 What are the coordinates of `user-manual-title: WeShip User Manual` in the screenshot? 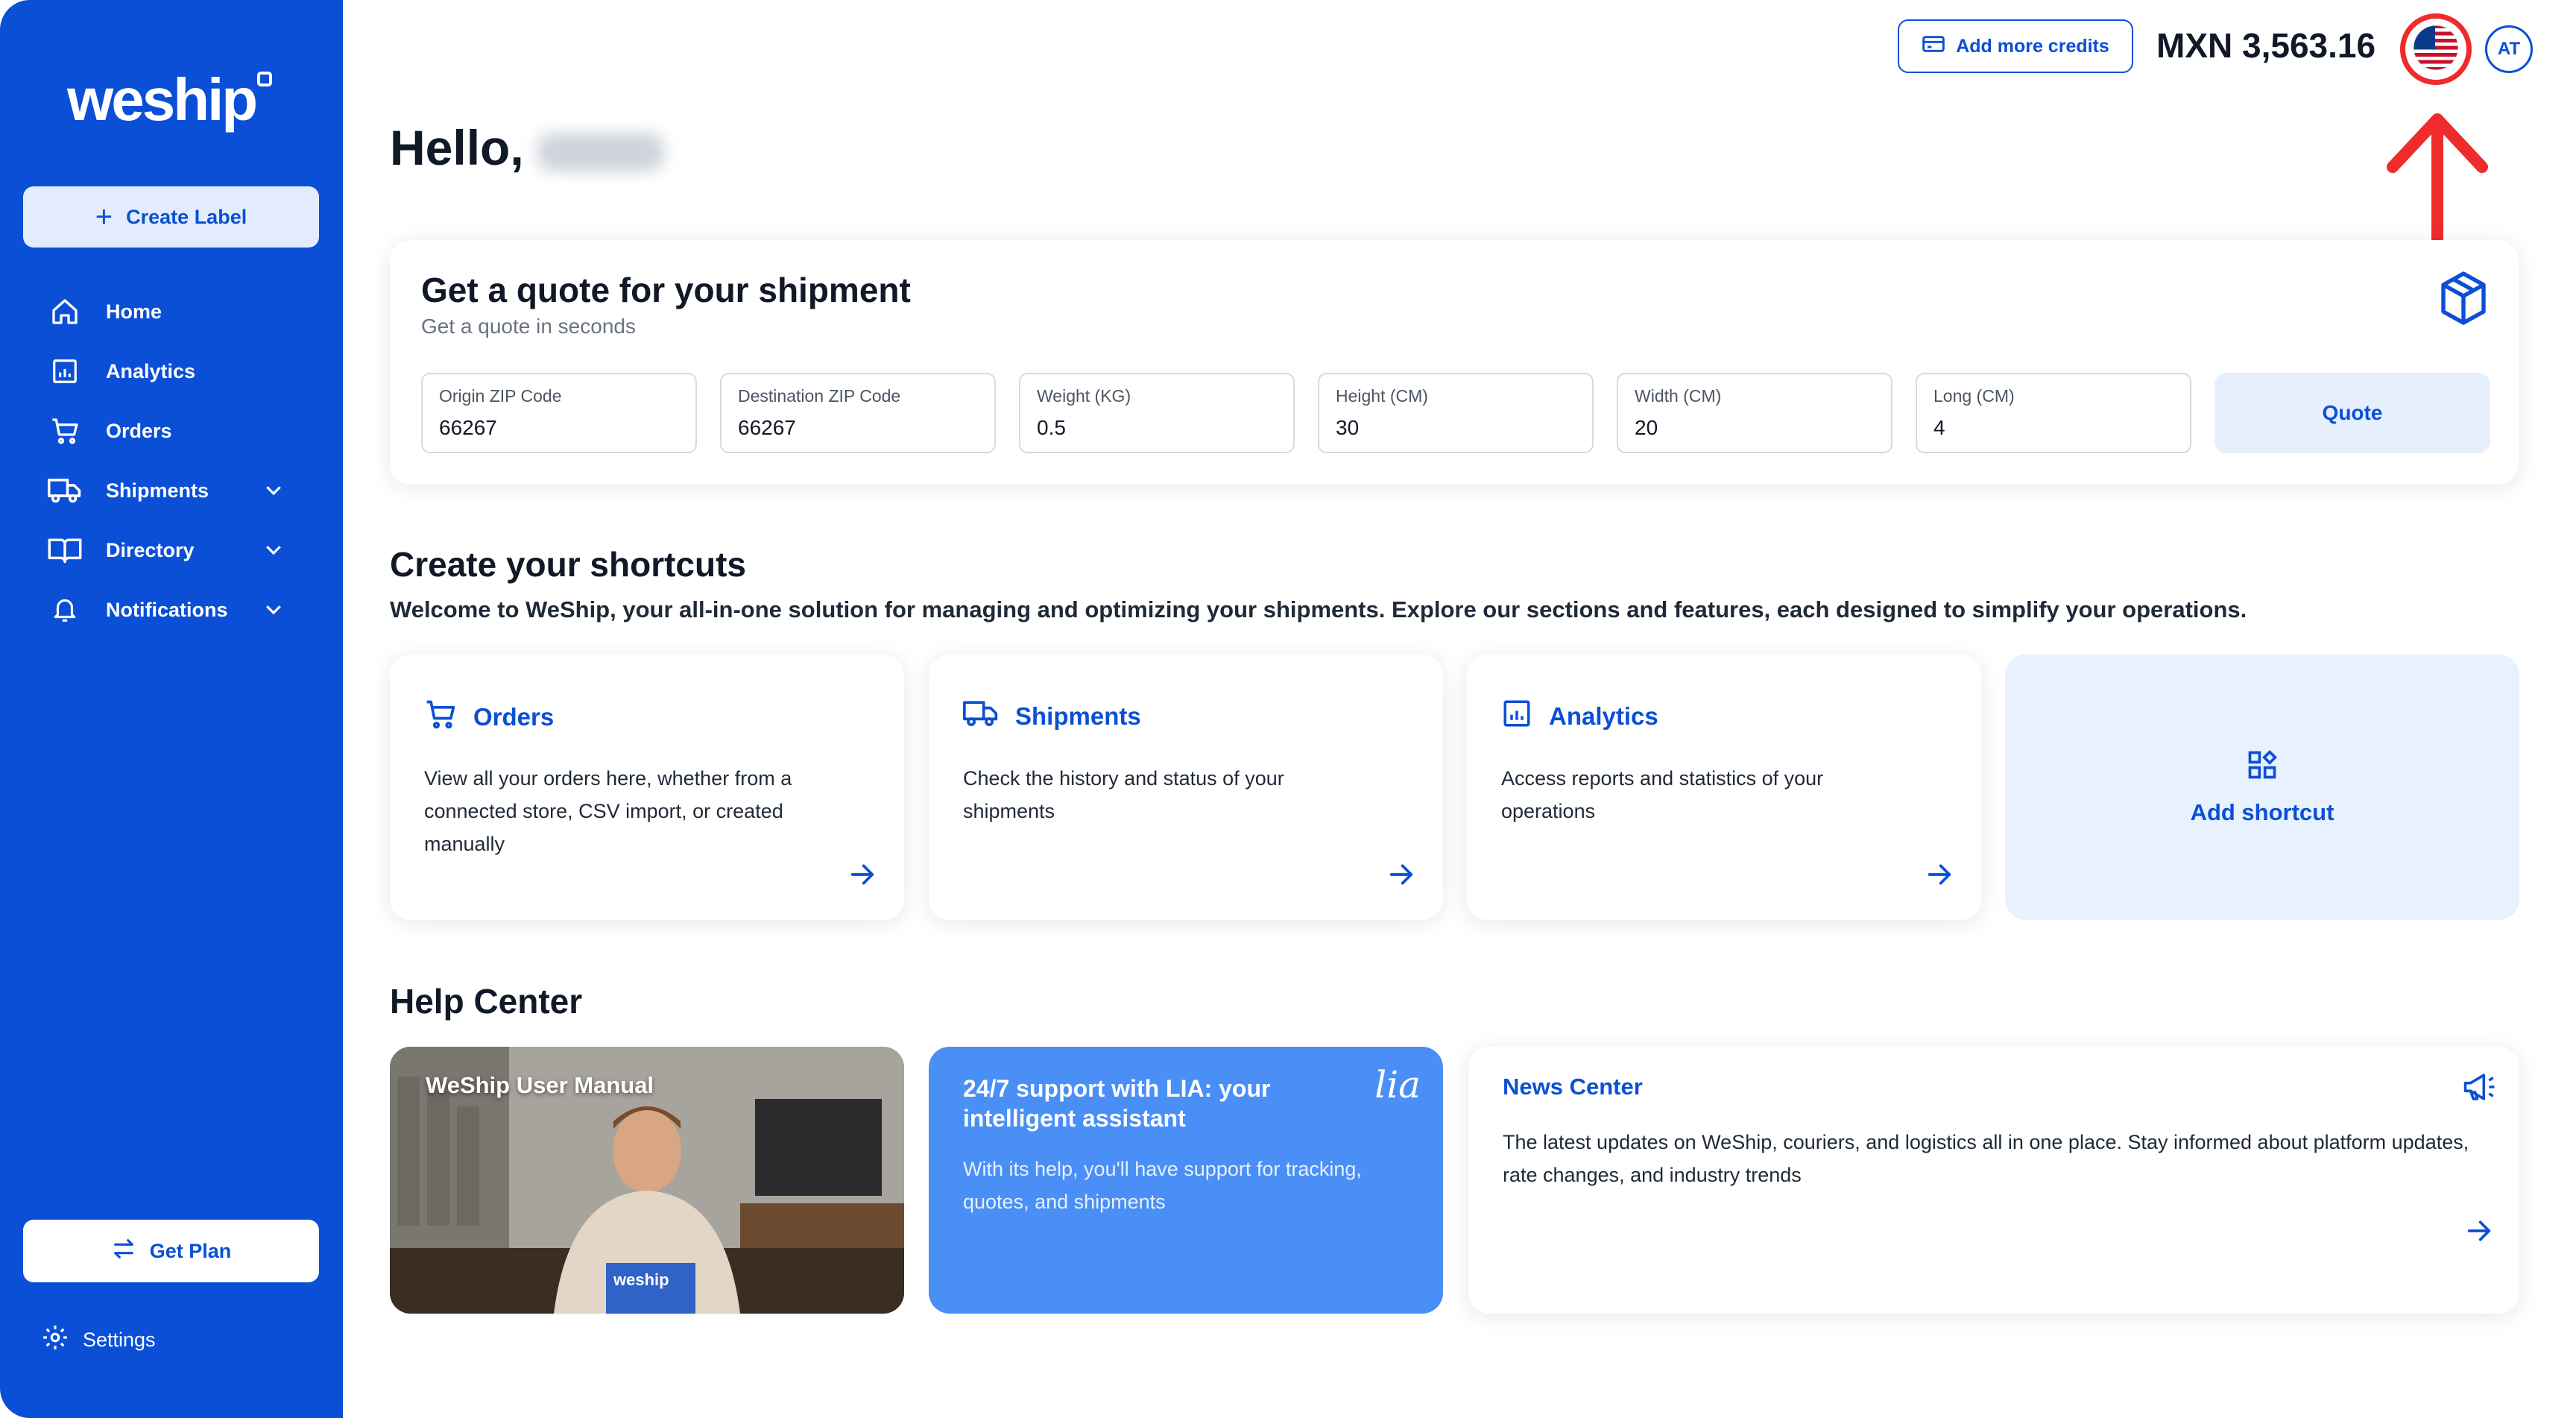 It's located at (540, 1085).